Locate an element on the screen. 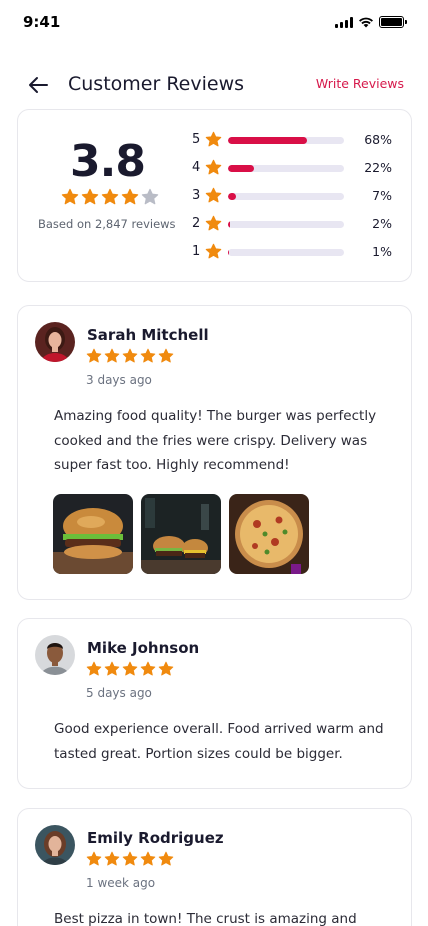 This screenshot has width=428, height=926. star-level: 5 is located at coordinates (196, 139).